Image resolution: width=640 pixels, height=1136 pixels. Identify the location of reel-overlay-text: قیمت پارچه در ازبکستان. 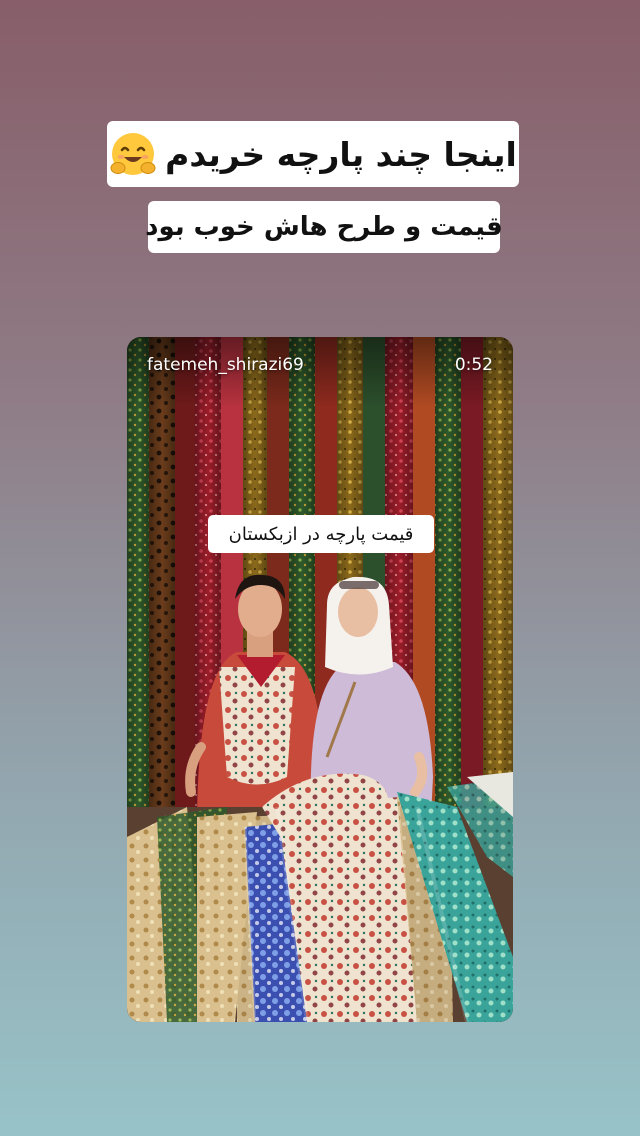
(321, 534).